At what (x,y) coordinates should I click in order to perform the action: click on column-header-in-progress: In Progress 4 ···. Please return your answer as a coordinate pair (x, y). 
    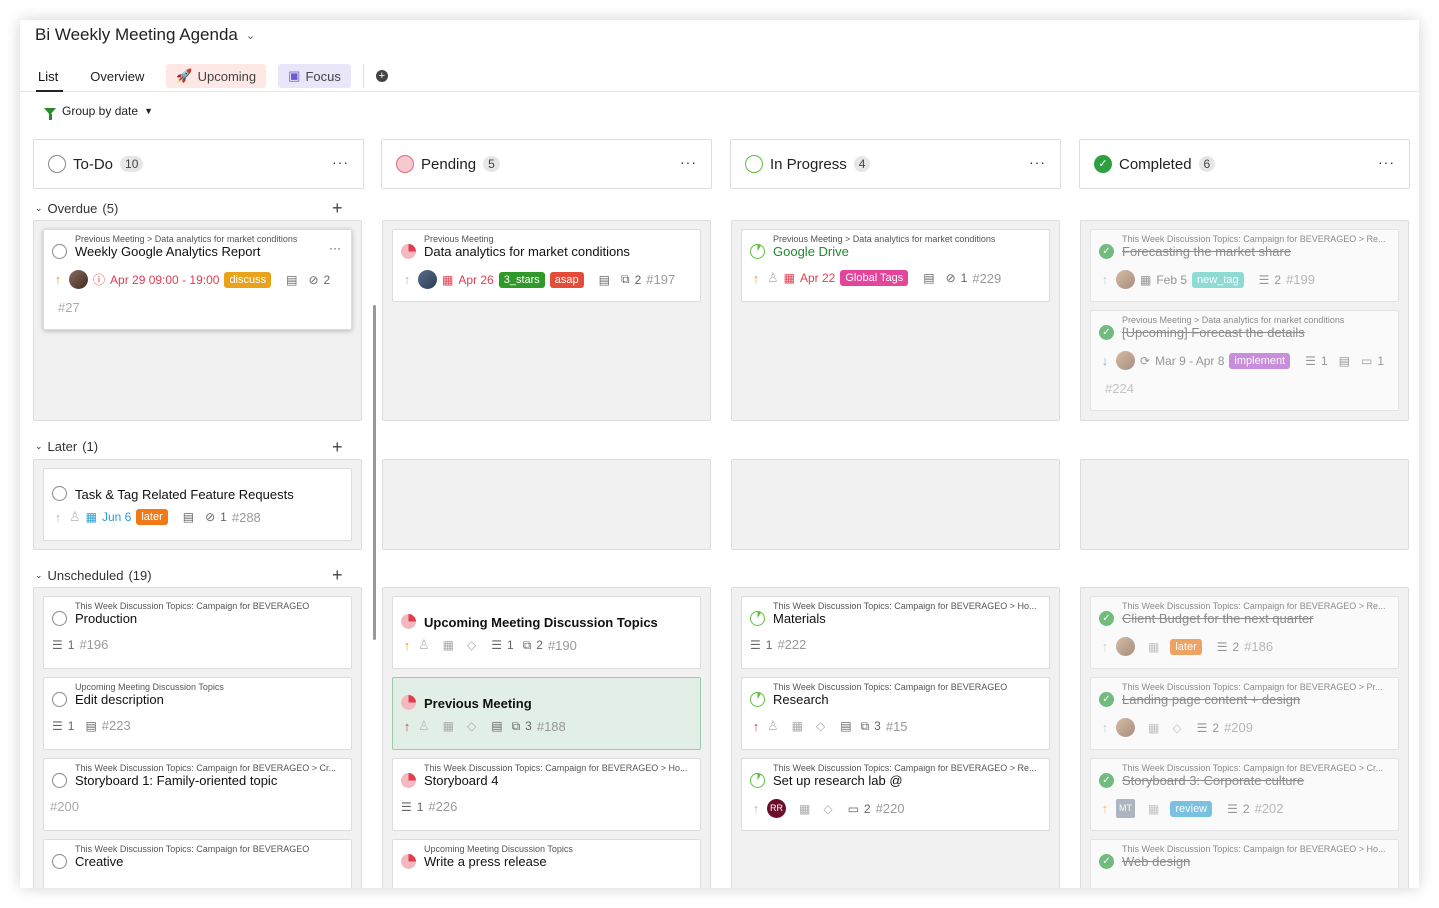
    Looking at the image, I should click on (895, 164).